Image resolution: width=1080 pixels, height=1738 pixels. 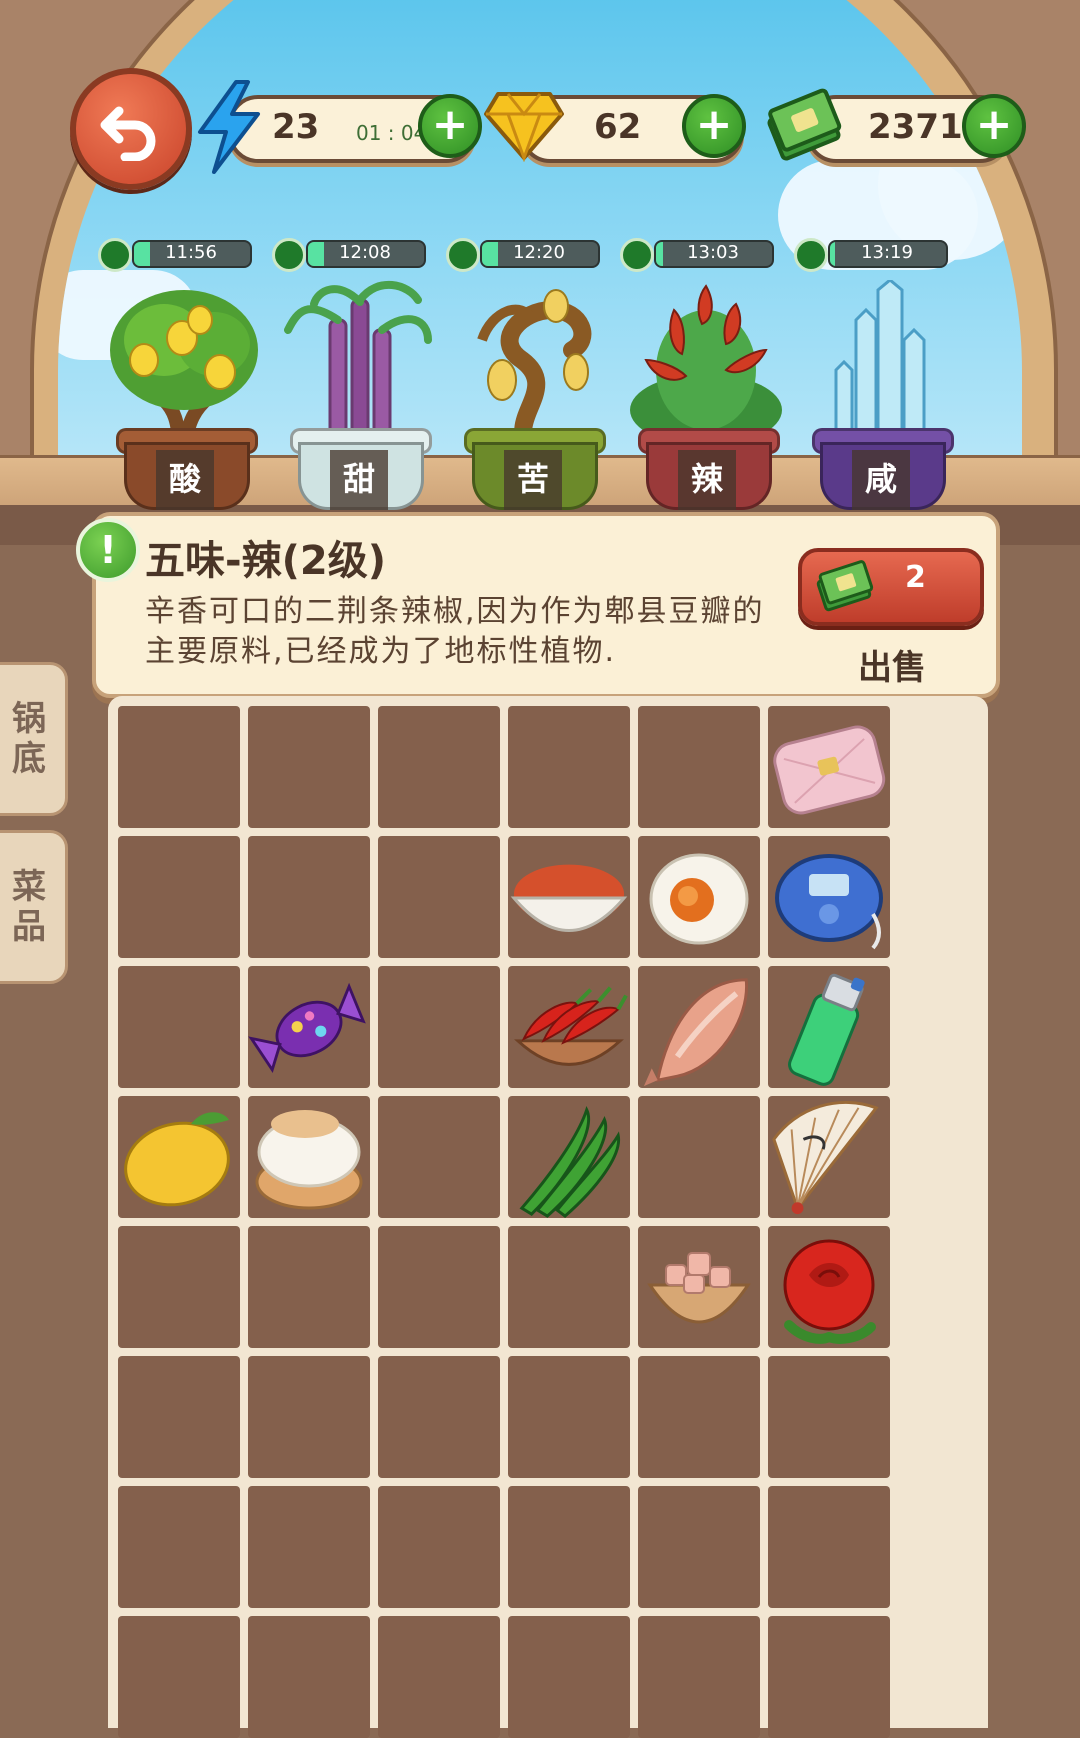 What do you see at coordinates (358, 395) in the screenshot?
I see `plant-sugarcane: 甜` at bounding box center [358, 395].